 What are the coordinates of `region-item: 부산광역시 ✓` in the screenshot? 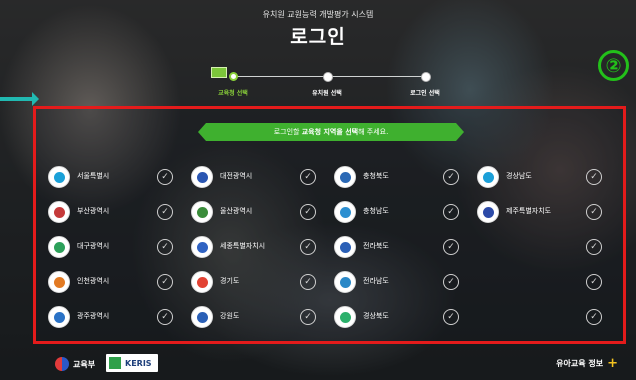 It's located at (115, 213).